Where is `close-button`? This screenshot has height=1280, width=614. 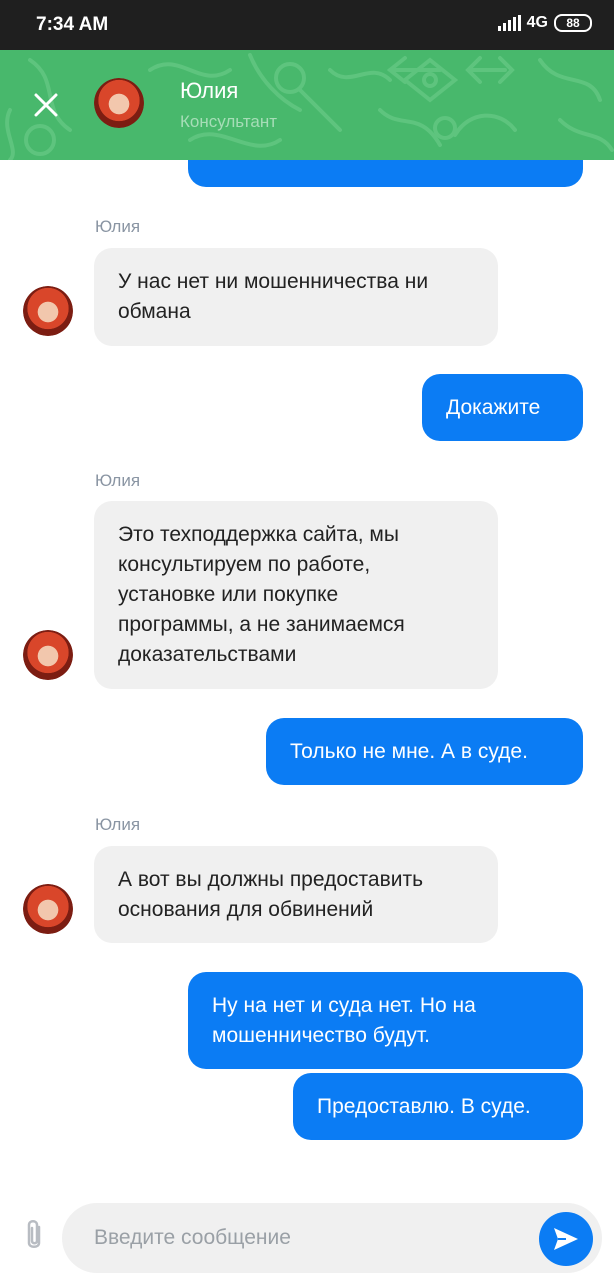
close-button is located at coordinates (46, 105).